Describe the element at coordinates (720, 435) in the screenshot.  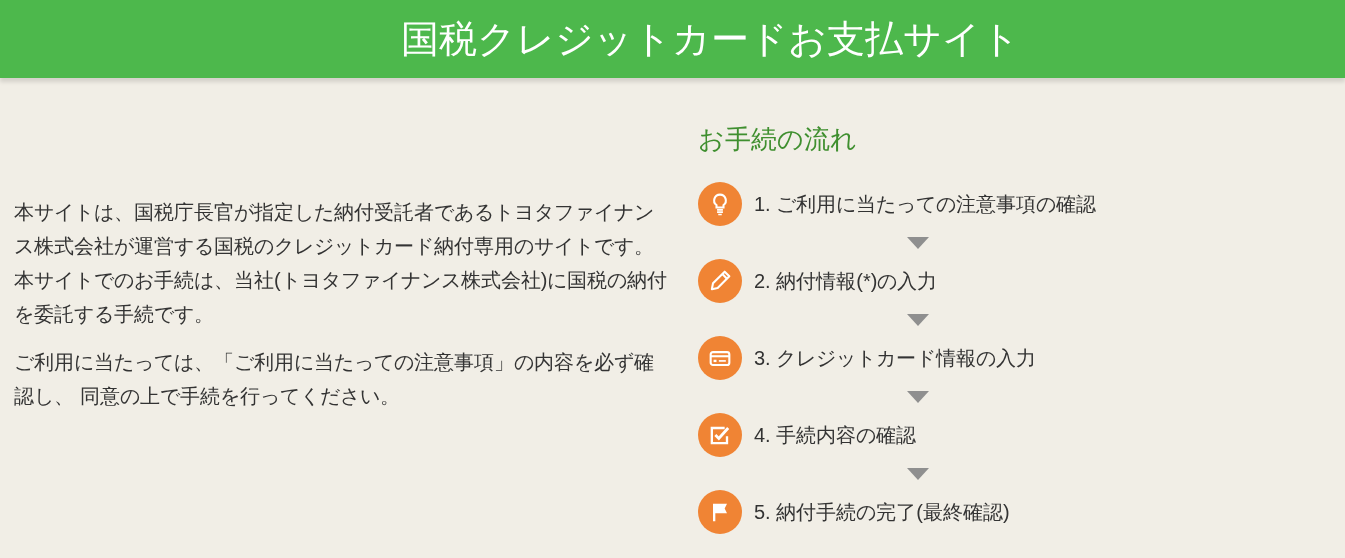
I see `checkbox-icon` at that location.